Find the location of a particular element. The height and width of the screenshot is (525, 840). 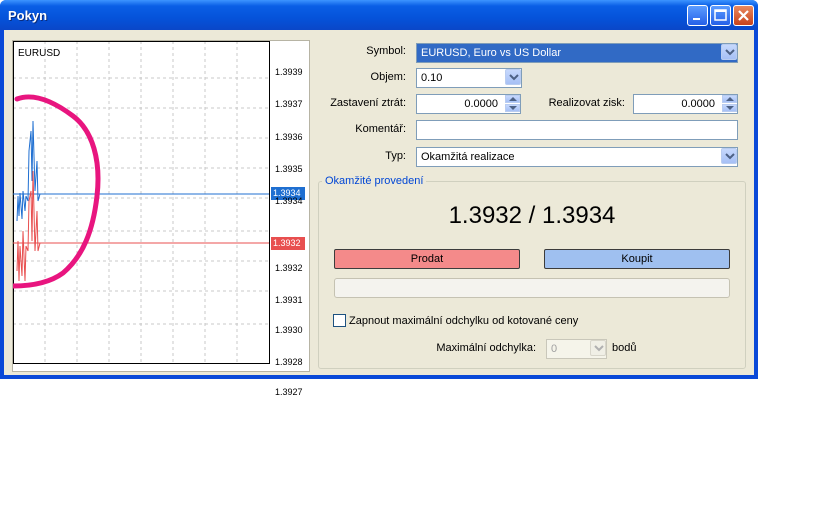

type-value: Okamžitá realizace is located at coordinates (577, 157).